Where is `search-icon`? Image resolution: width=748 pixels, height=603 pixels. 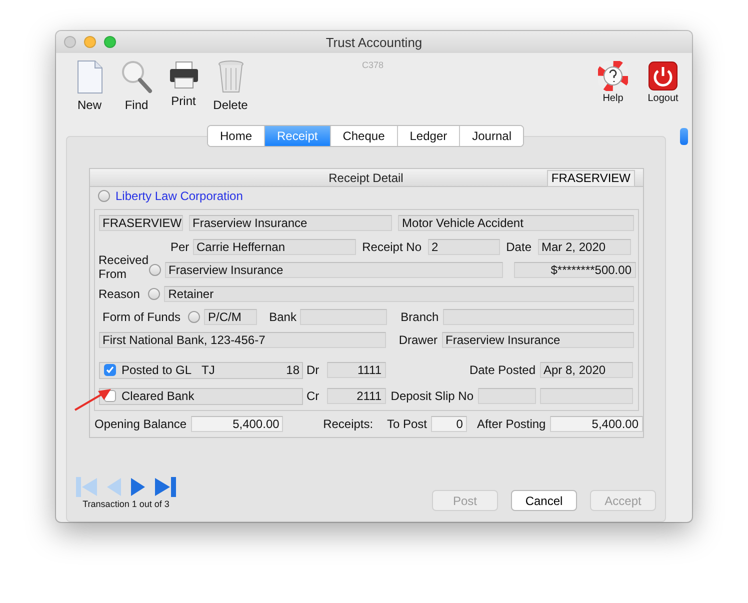
search-icon is located at coordinates (136, 77).